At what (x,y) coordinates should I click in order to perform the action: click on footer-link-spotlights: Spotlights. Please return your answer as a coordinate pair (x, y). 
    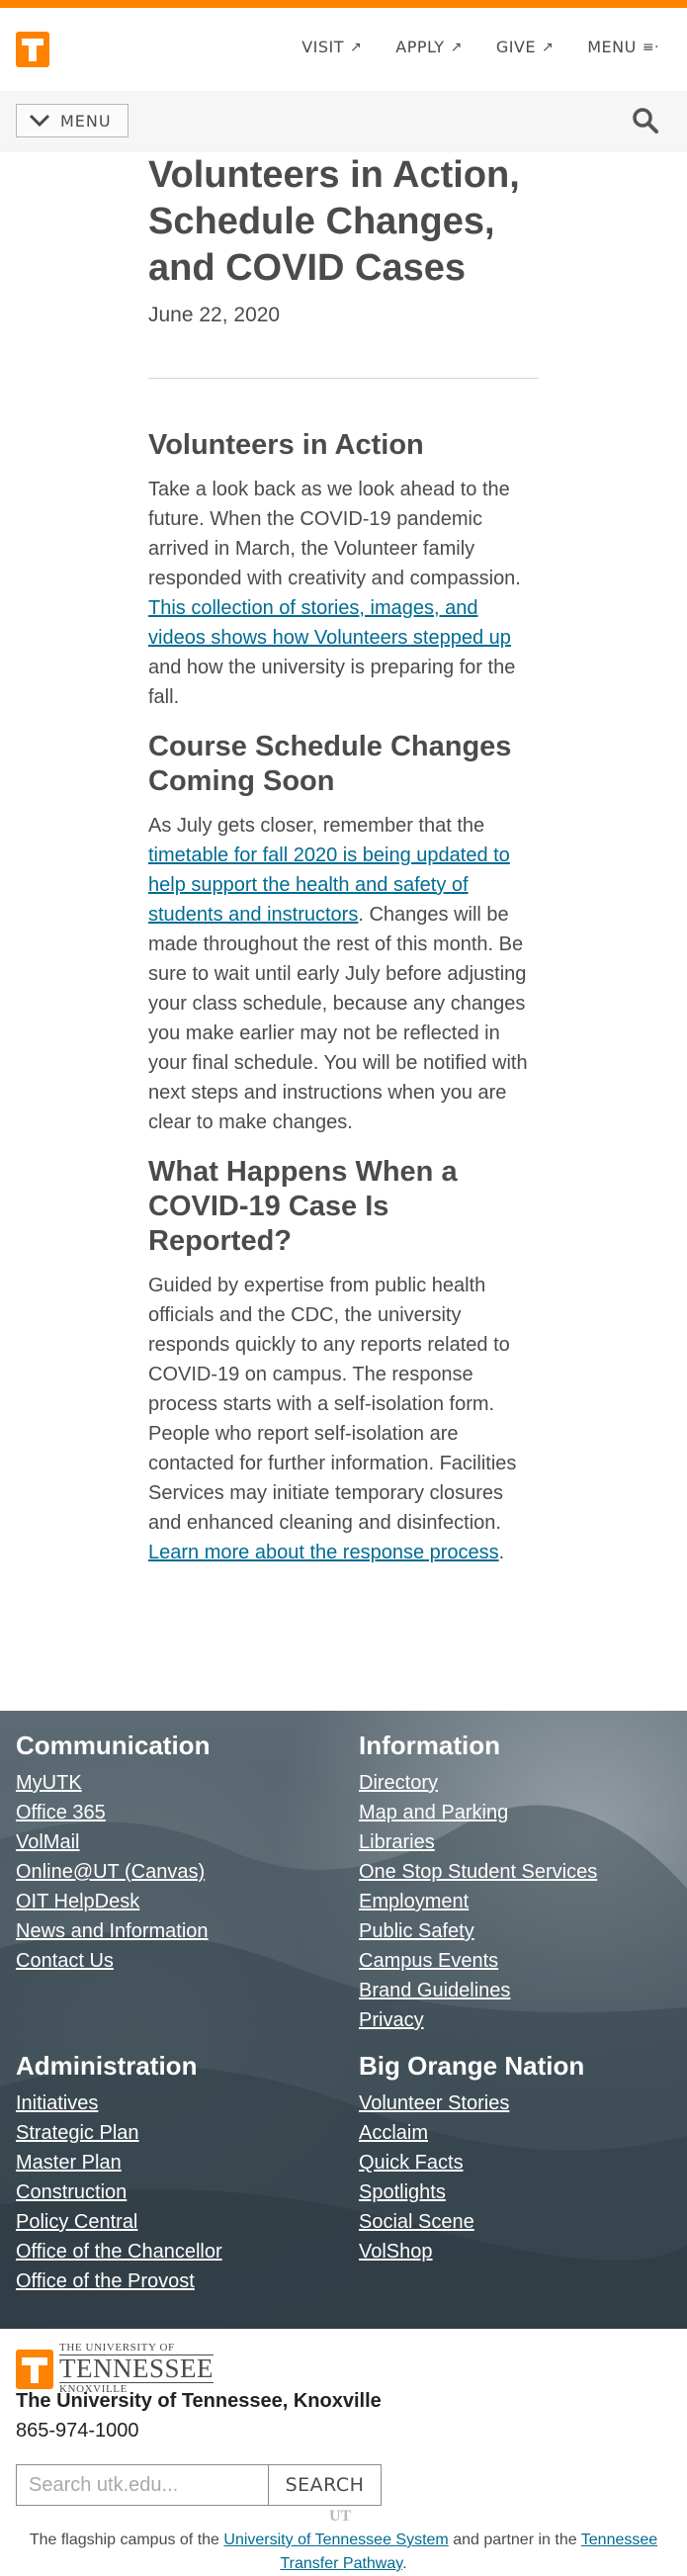
    Looking at the image, I should click on (402, 2192).